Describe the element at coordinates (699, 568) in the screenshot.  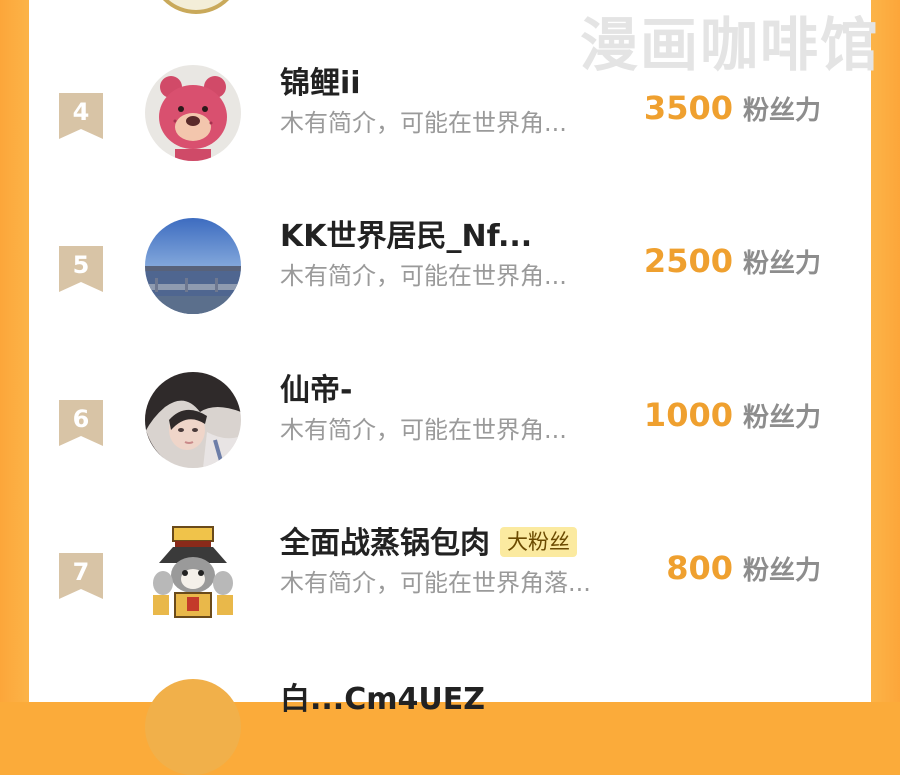
I see `score-number: 800` at that location.